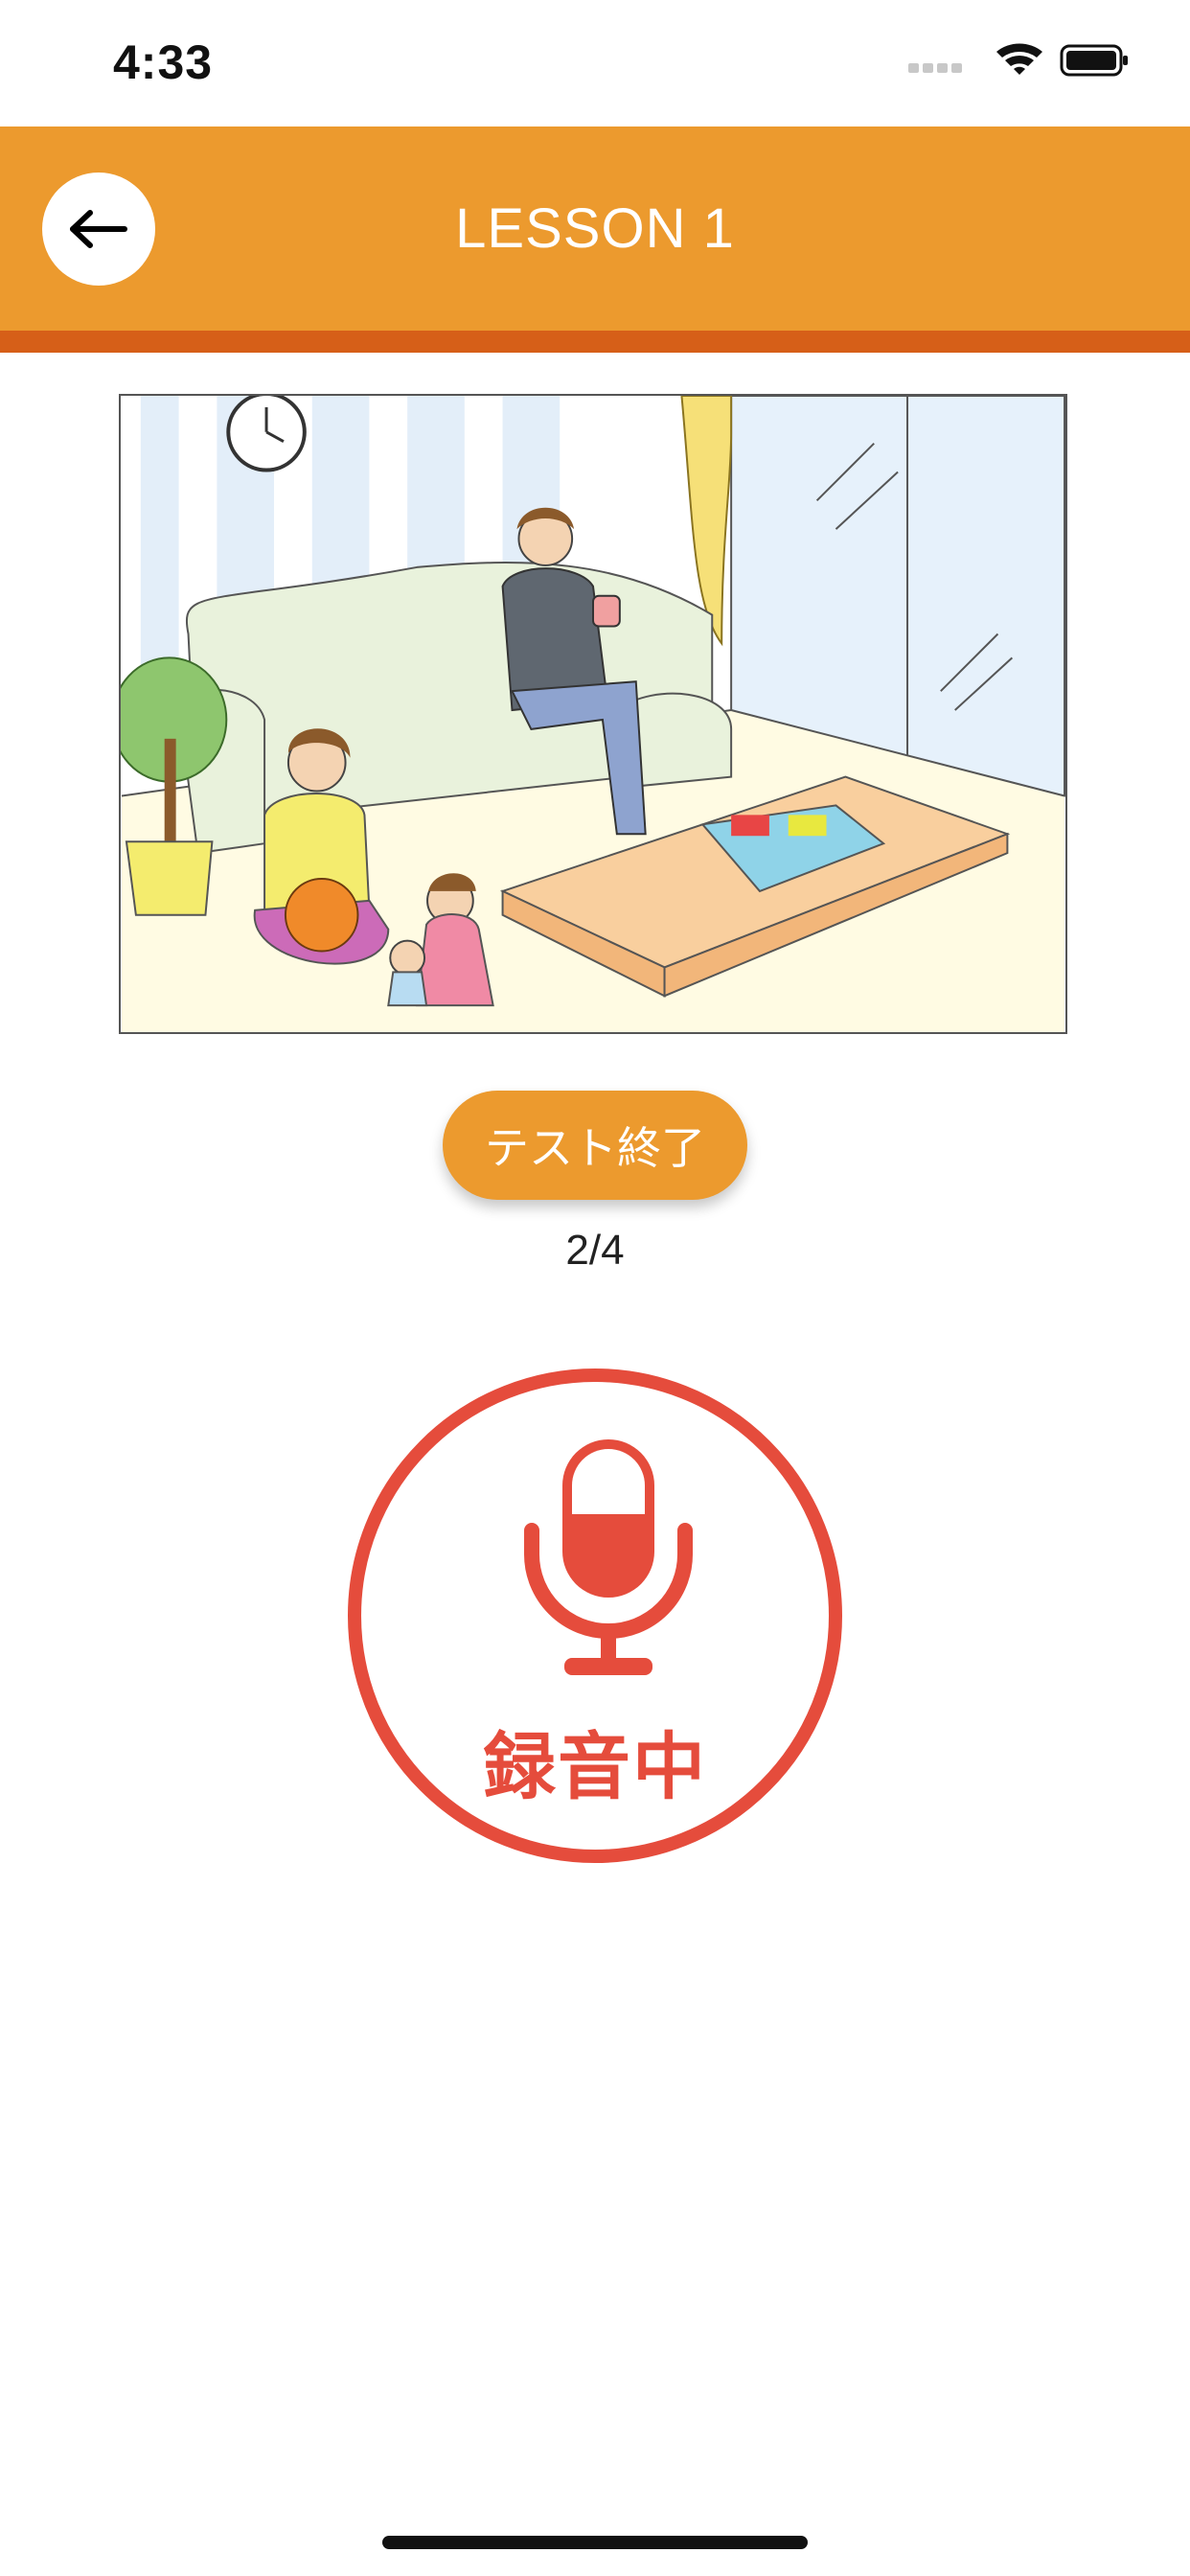 The image size is (1190, 2576). What do you see at coordinates (595, 63) in the screenshot?
I see `status-bar: 4:33` at bounding box center [595, 63].